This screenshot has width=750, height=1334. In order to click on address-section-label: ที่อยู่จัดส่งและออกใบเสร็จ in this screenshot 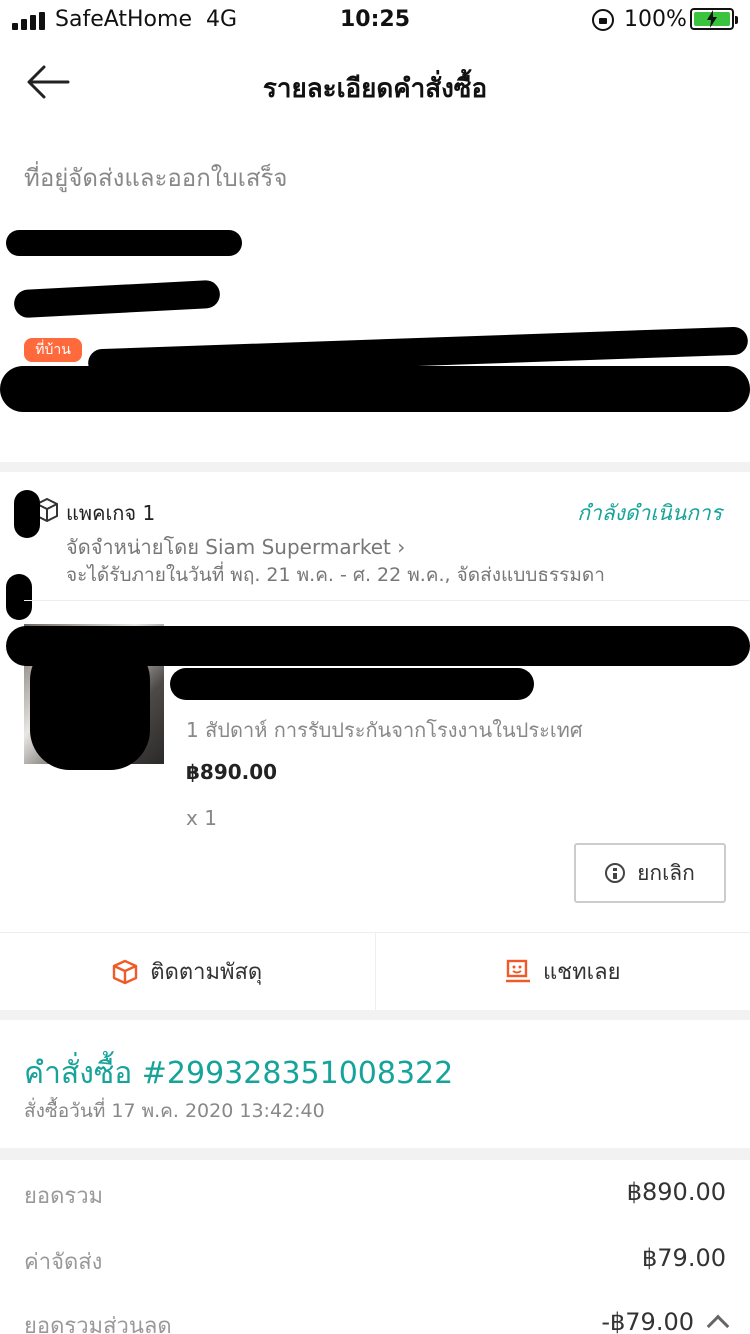, I will do `click(156, 178)`.